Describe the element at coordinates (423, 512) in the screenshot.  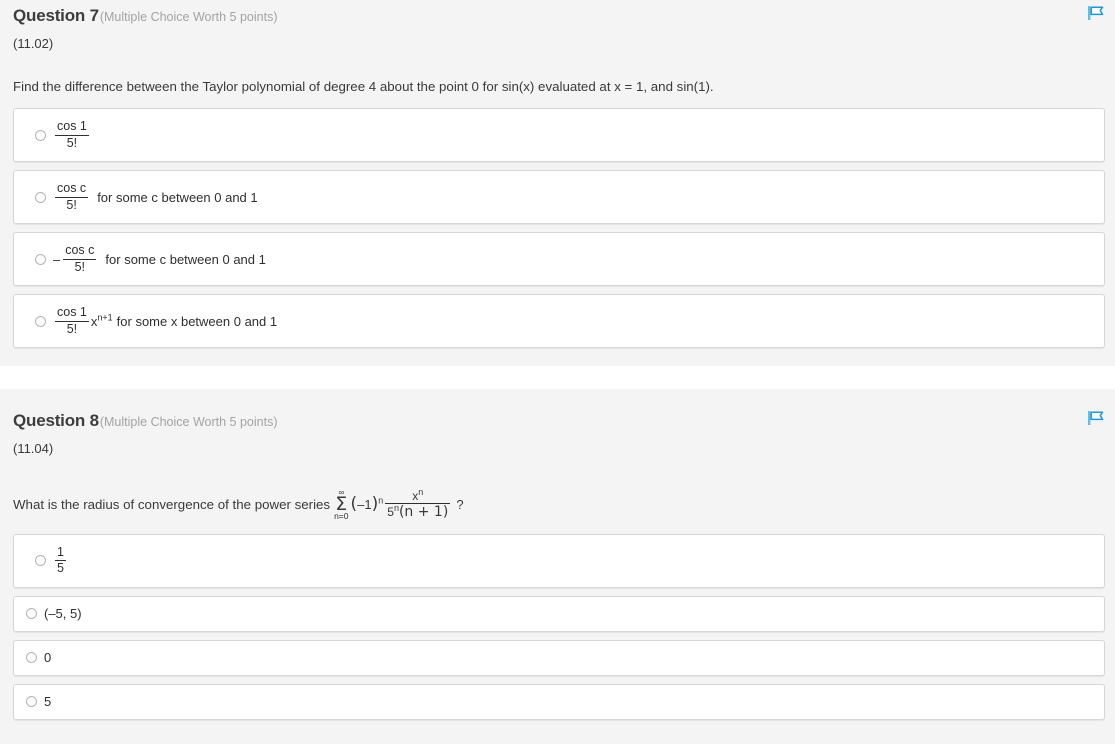
I see `series-denominator-paren-term: (n + 1)` at that location.